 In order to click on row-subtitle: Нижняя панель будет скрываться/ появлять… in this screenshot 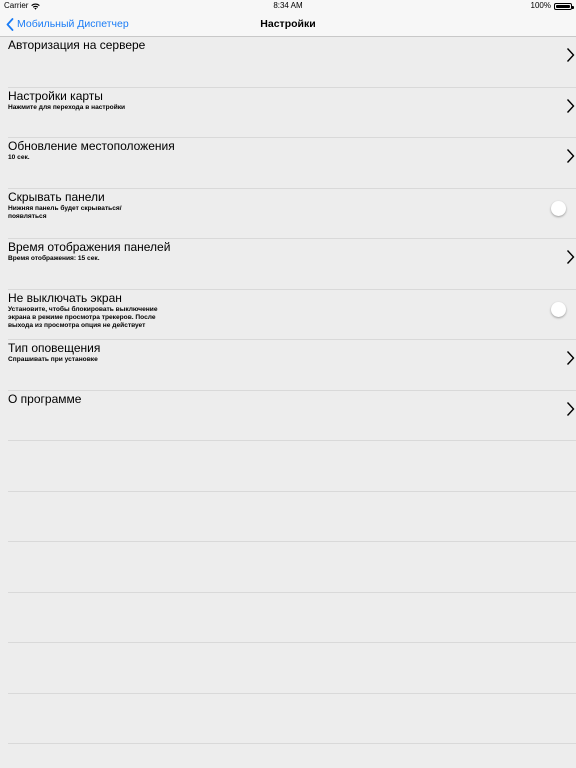, I will do `click(65, 212)`.